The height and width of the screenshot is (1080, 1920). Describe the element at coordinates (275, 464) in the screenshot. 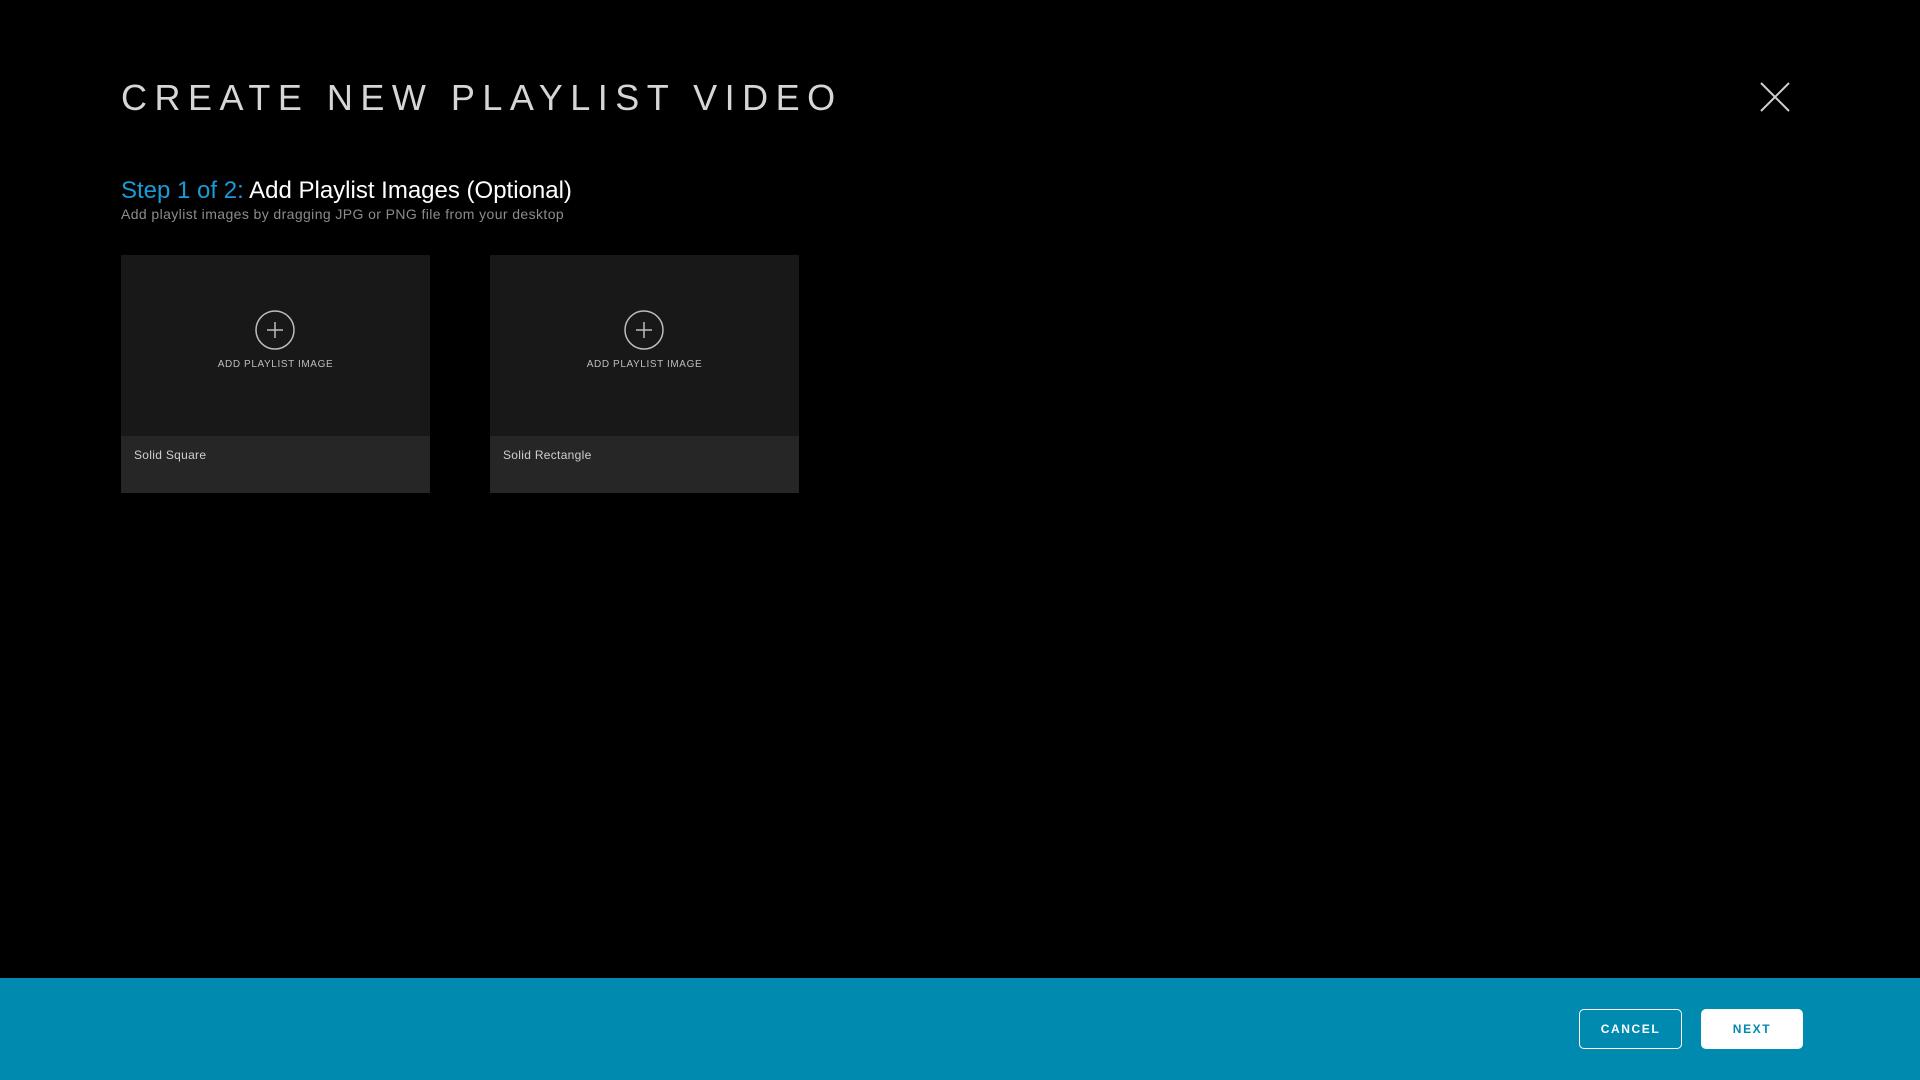

I see `card-footer: Solid Square` at that location.